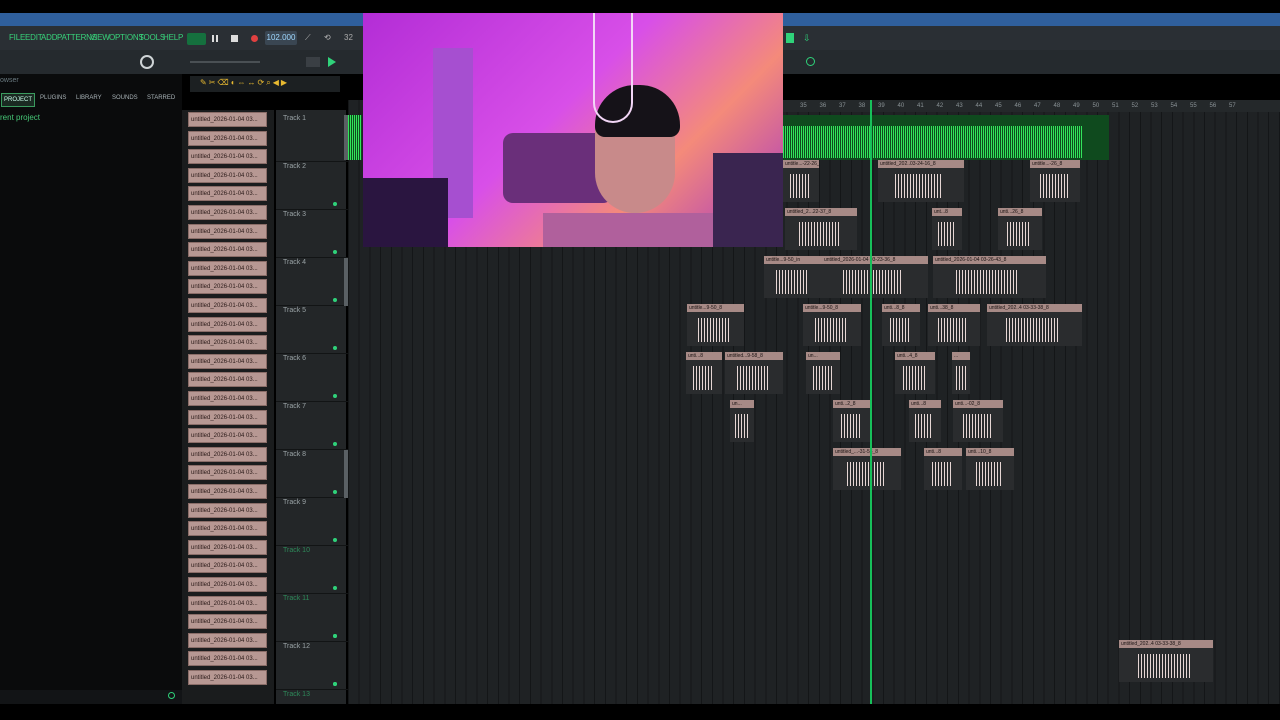  What do you see at coordinates (215, 38) in the screenshot?
I see `pause-icon` at bounding box center [215, 38].